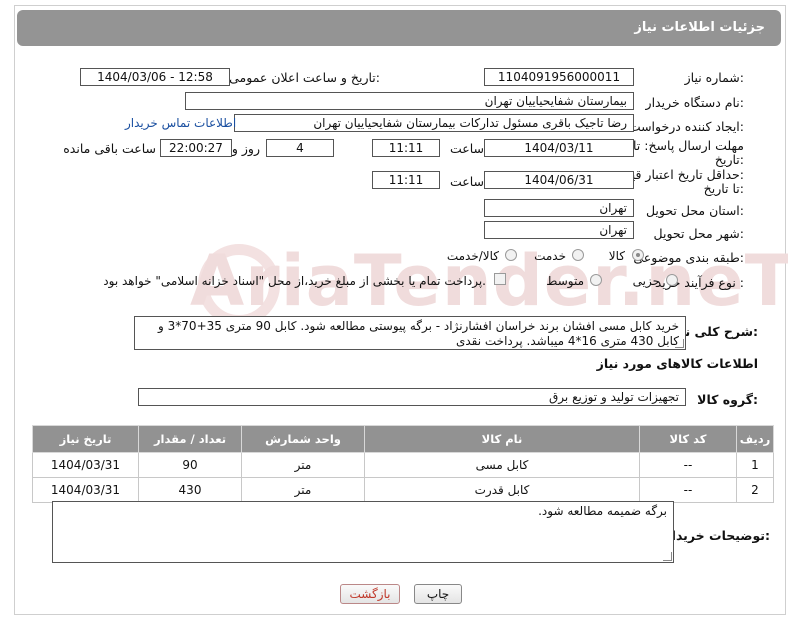  Describe the element at coordinates (406, 180) in the screenshot. I see `validity-time-field: 11:11` at that location.